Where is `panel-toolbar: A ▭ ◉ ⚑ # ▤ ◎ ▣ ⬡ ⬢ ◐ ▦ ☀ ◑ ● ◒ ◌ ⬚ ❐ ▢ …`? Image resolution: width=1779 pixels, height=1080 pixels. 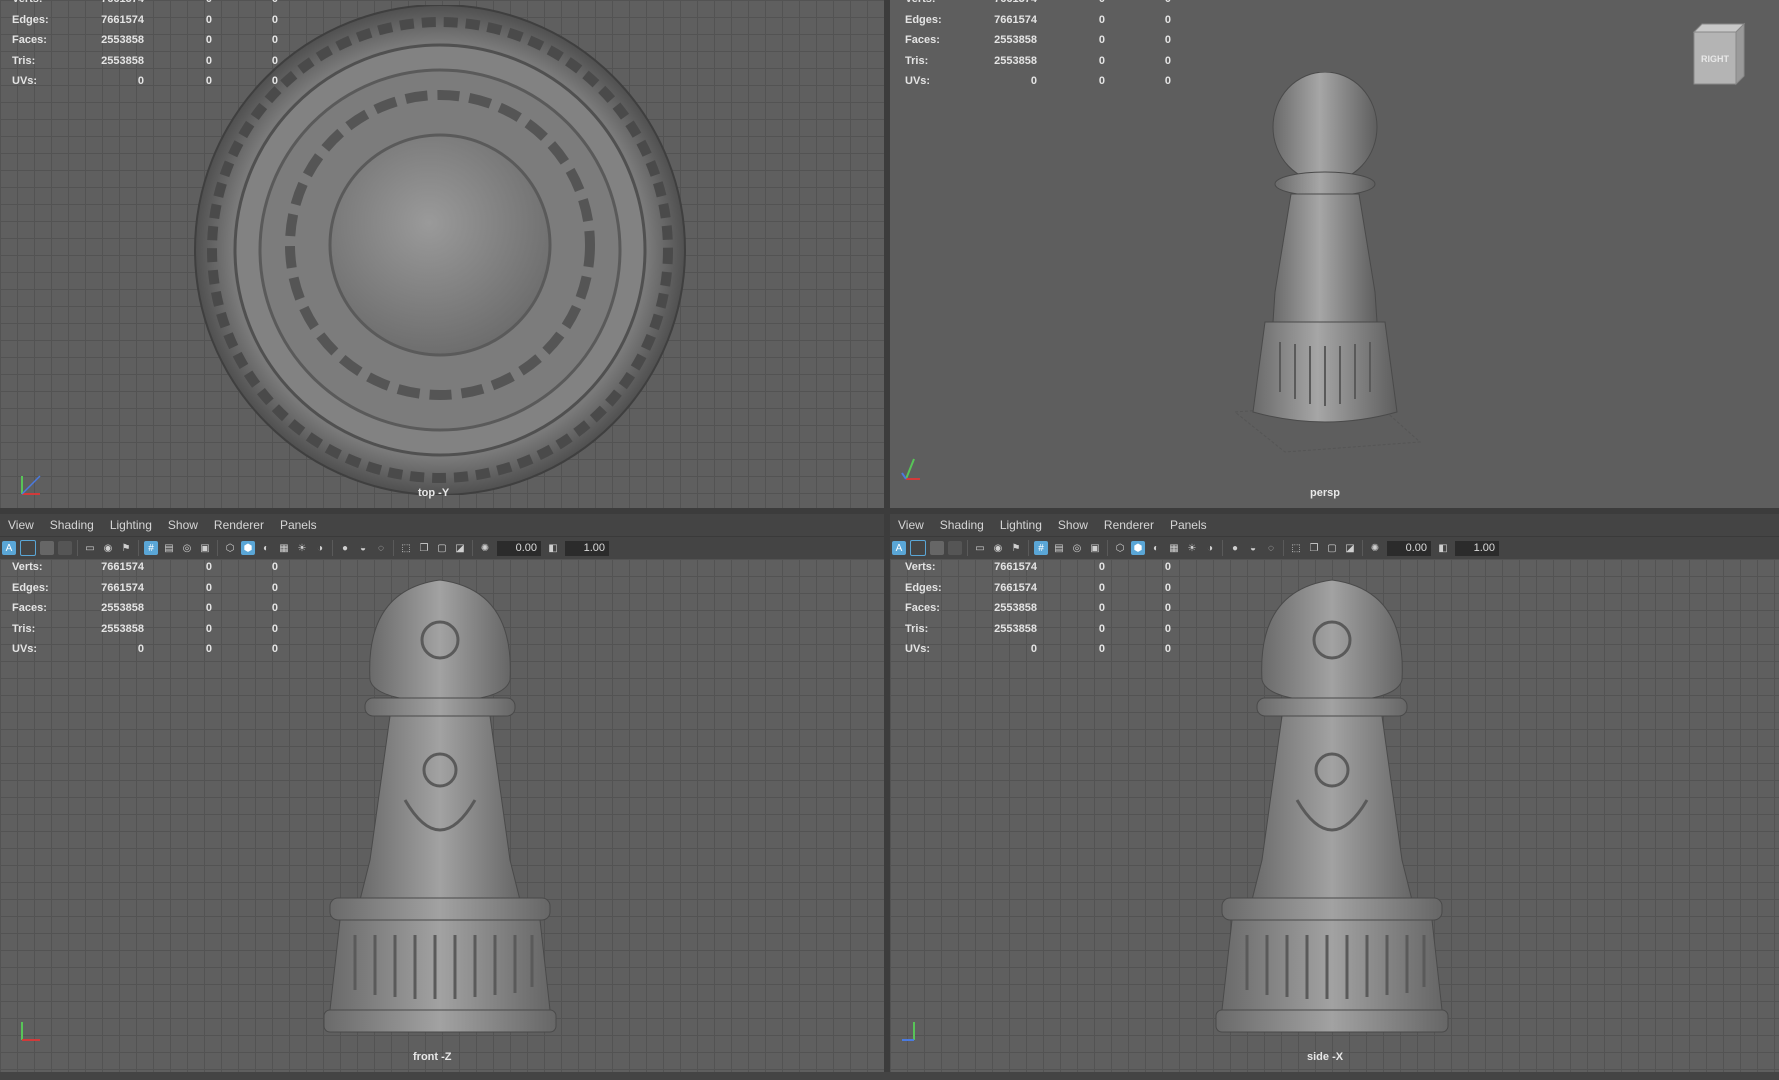
panel-toolbar: A ▭ ◉ ⚑ # ▤ ◎ ▣ ⬡ ⬢ ◐ ▦ ☀ ◑ ● ◒ ◌ ⬚ ❐ ▢ … is located at coordinates (1334, 547).